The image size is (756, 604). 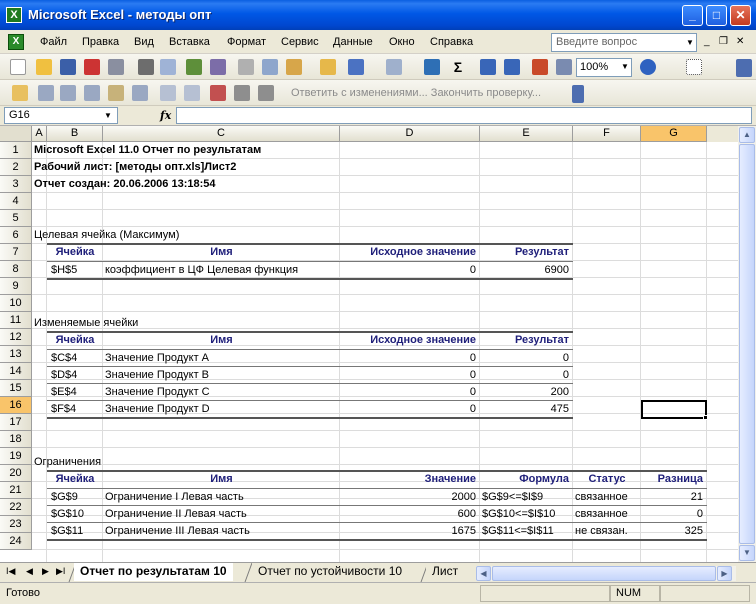 I want to click on vertical-scrollbar: ▲ ▼, so click(x=747, y=344).